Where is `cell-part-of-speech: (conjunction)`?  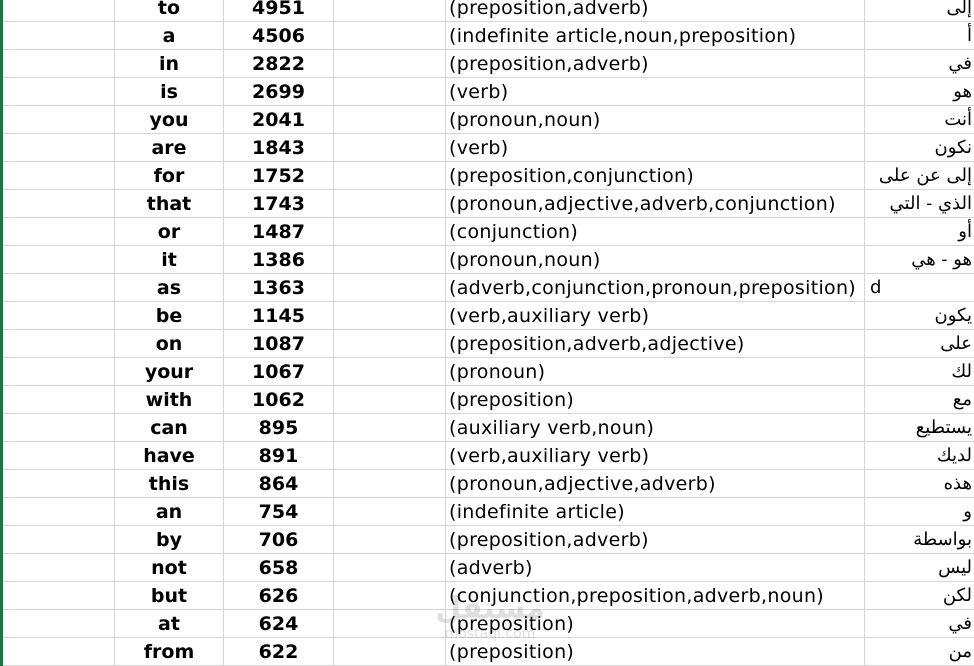
cell-part-of-speech: (conjunction) is located at coordinates (655, 232).